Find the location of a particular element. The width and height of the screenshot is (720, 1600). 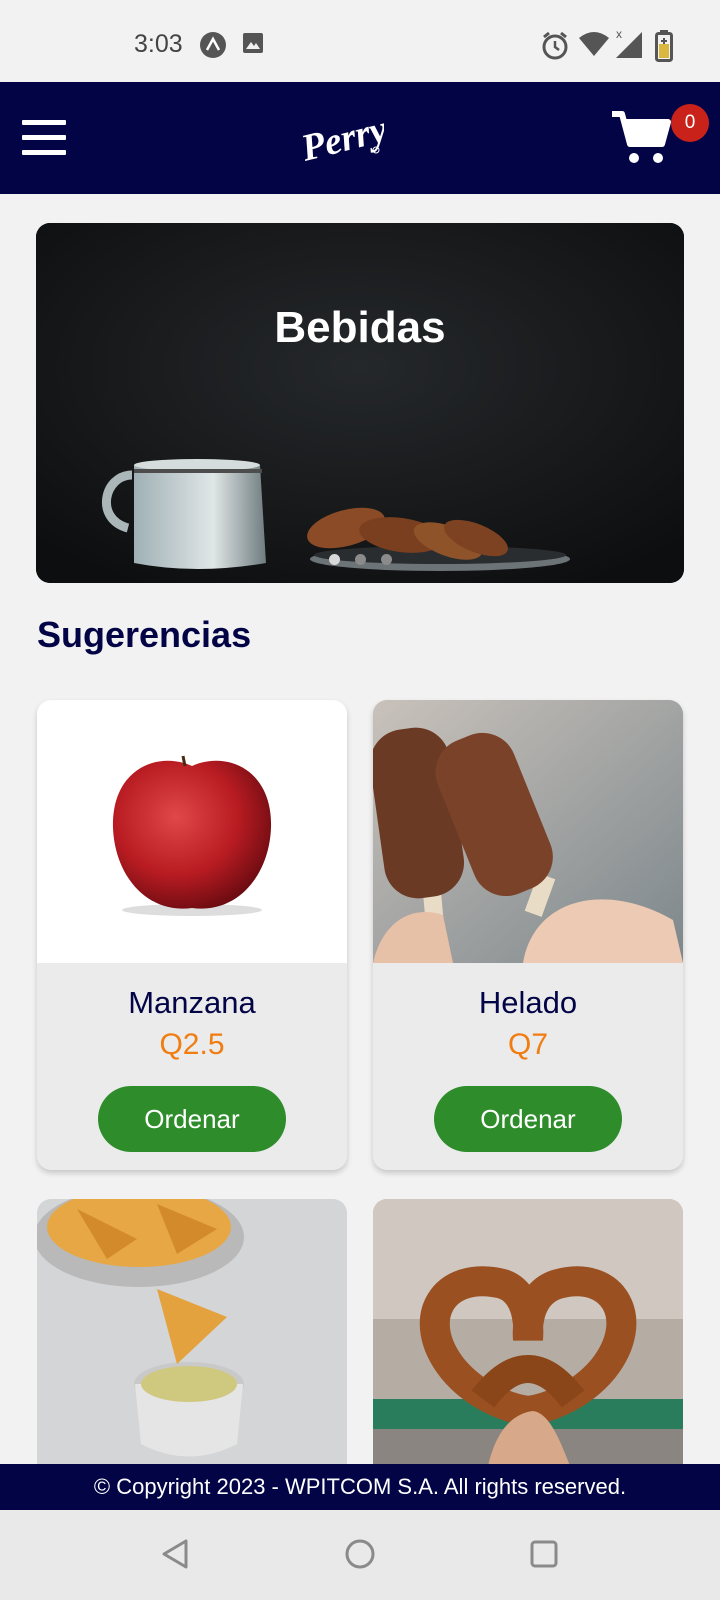

apple-image is located at coordinates (192, 831).